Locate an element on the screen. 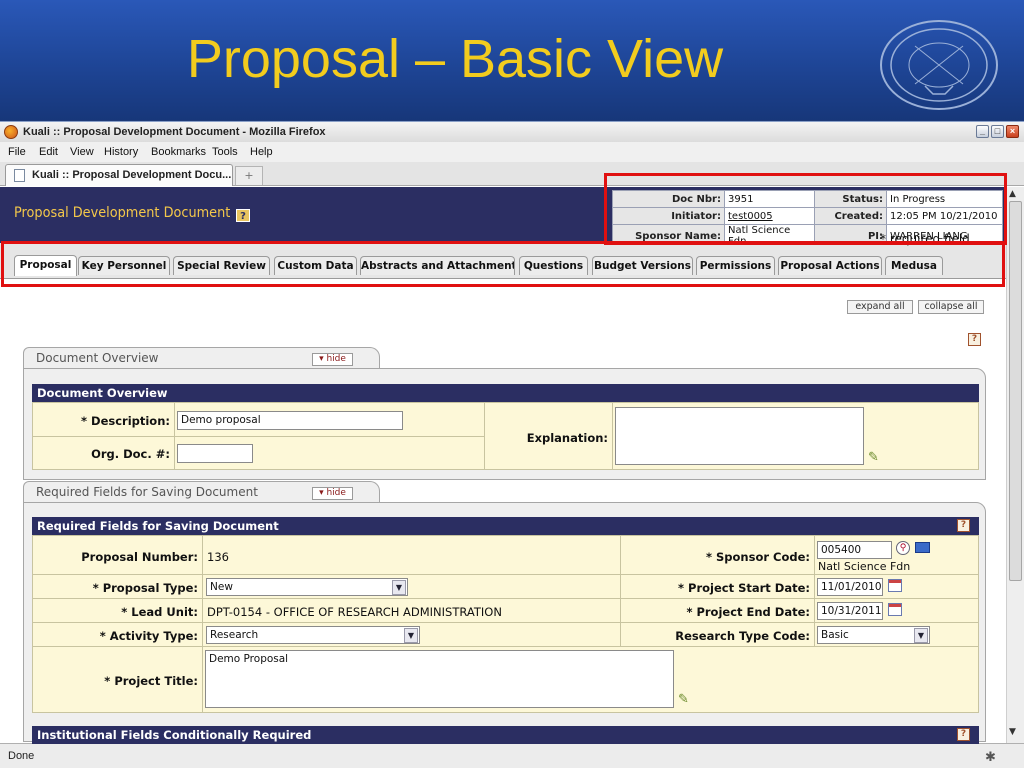  proposal-type-label: * Proposal Type: is located at coordinates (145, 588).